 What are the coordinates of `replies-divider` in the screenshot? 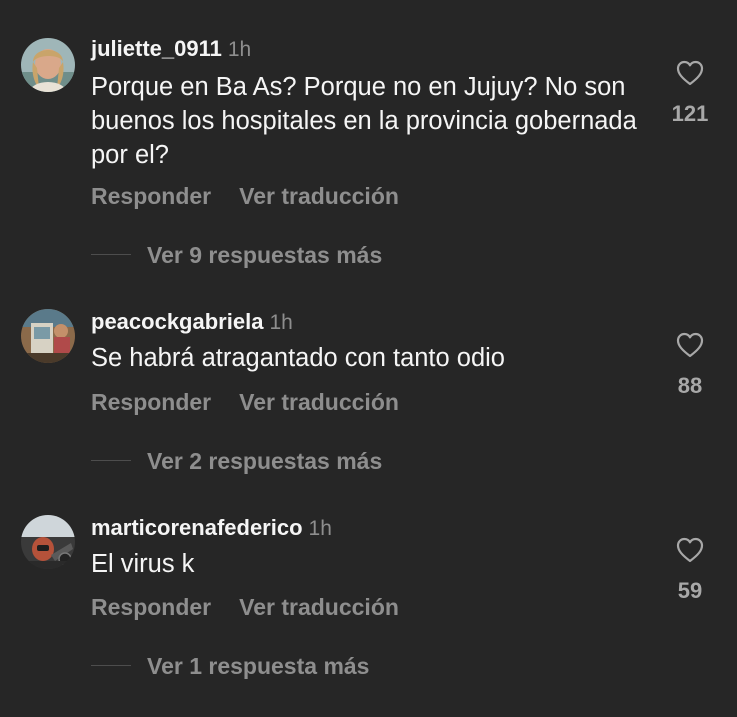 It's located at (111, 666).